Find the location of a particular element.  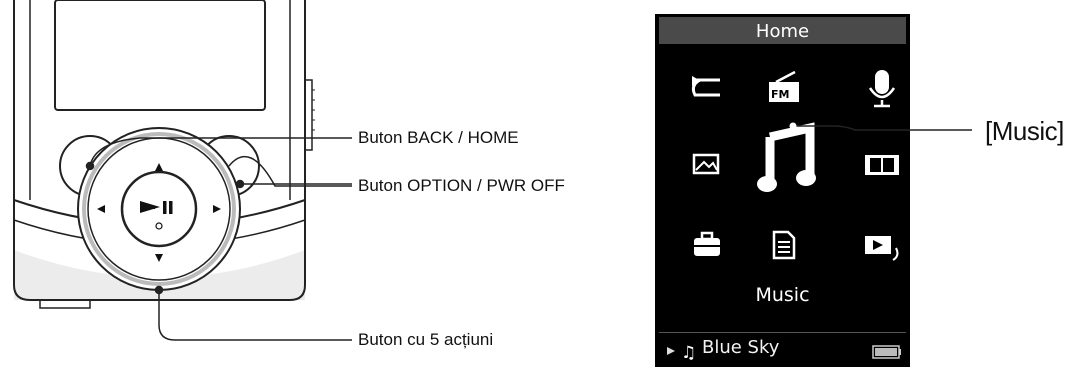

note-glyph-icon: ♫ is located at coordinates (688, 353).